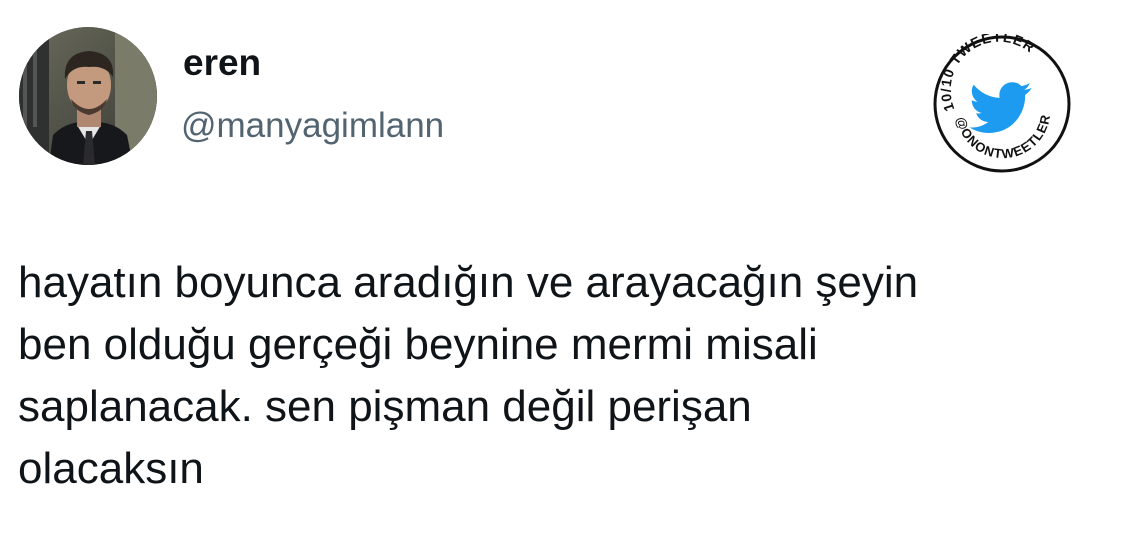 This screenshot has height=535, width=1124. What do you see at coordinates (418, 344) in the screenshot?
I see `tweet-line: ben olduğu gerçeği beynine mermi misali` at bounding box center [418, 344].